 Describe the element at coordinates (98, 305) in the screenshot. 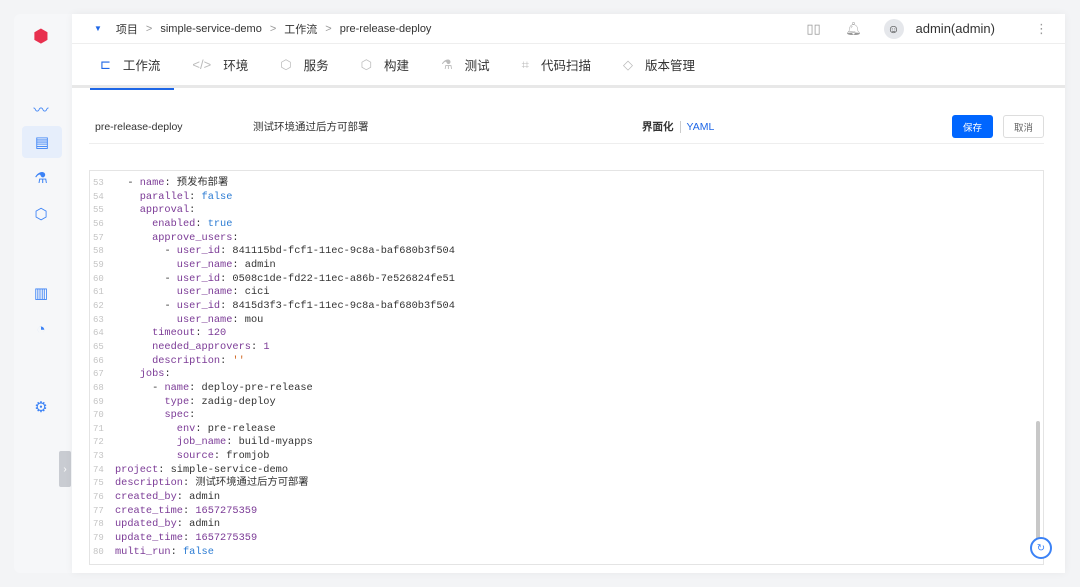

I see `line-number: 62` at that location.